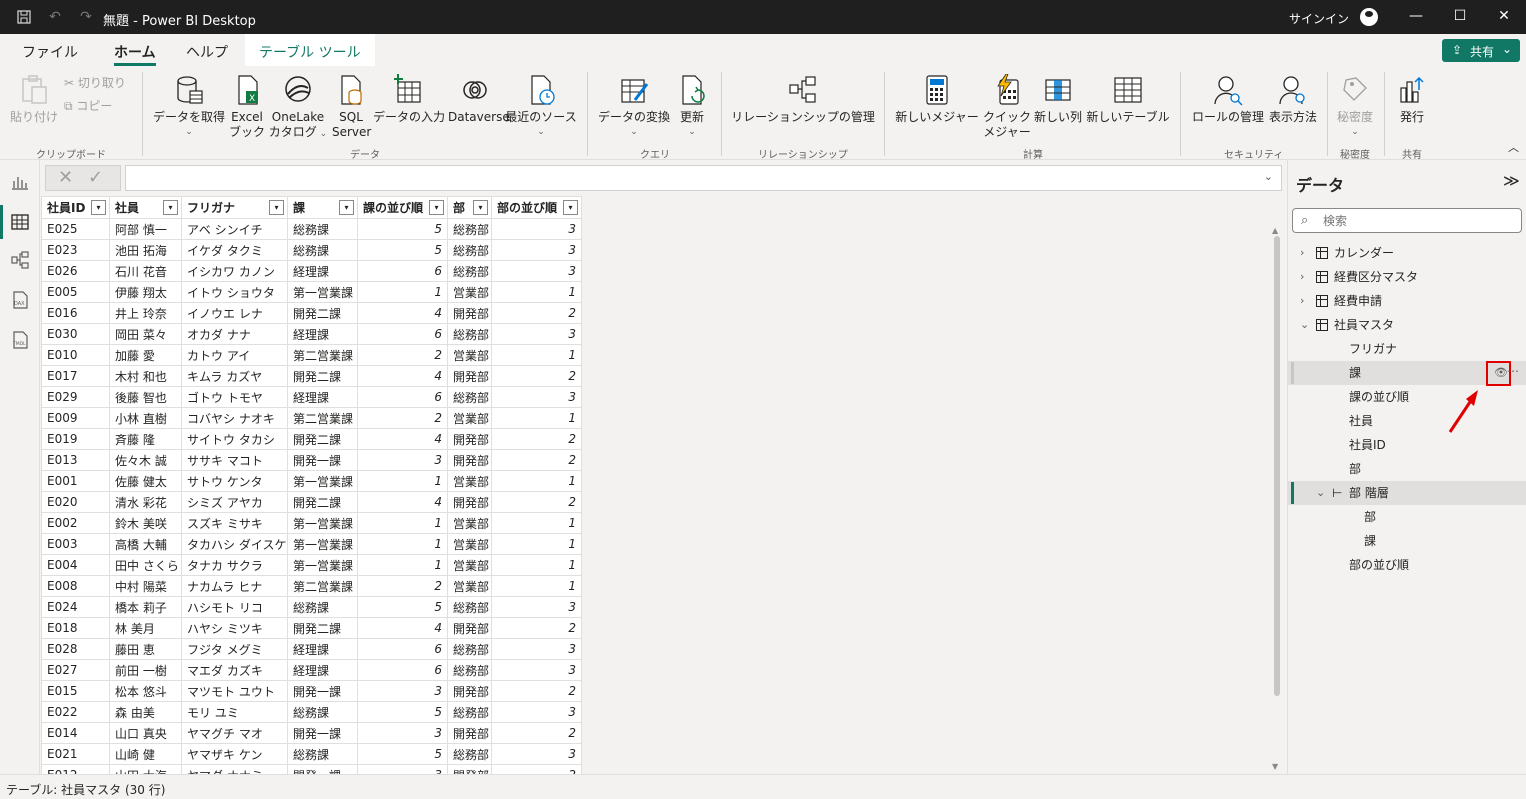 This screenshot has width=1526, height=799. Describe the element at coordinates (145, 586) in the screenshot. I see `table-cell: 中村 陽菜` at that location.